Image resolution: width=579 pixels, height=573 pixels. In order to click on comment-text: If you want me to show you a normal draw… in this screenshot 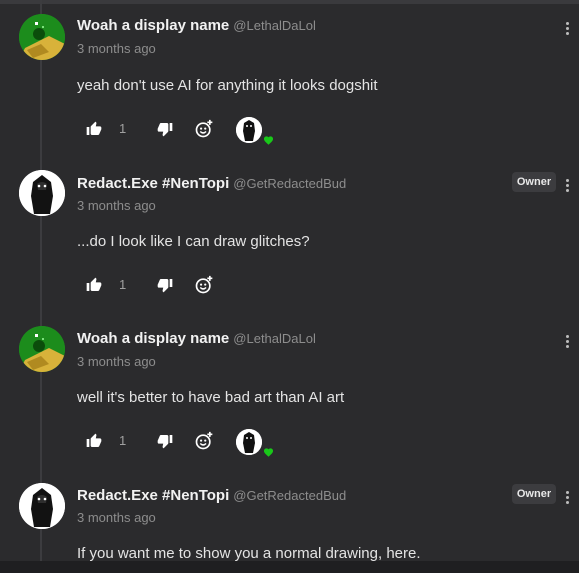, I will do `click(249, 553)`.